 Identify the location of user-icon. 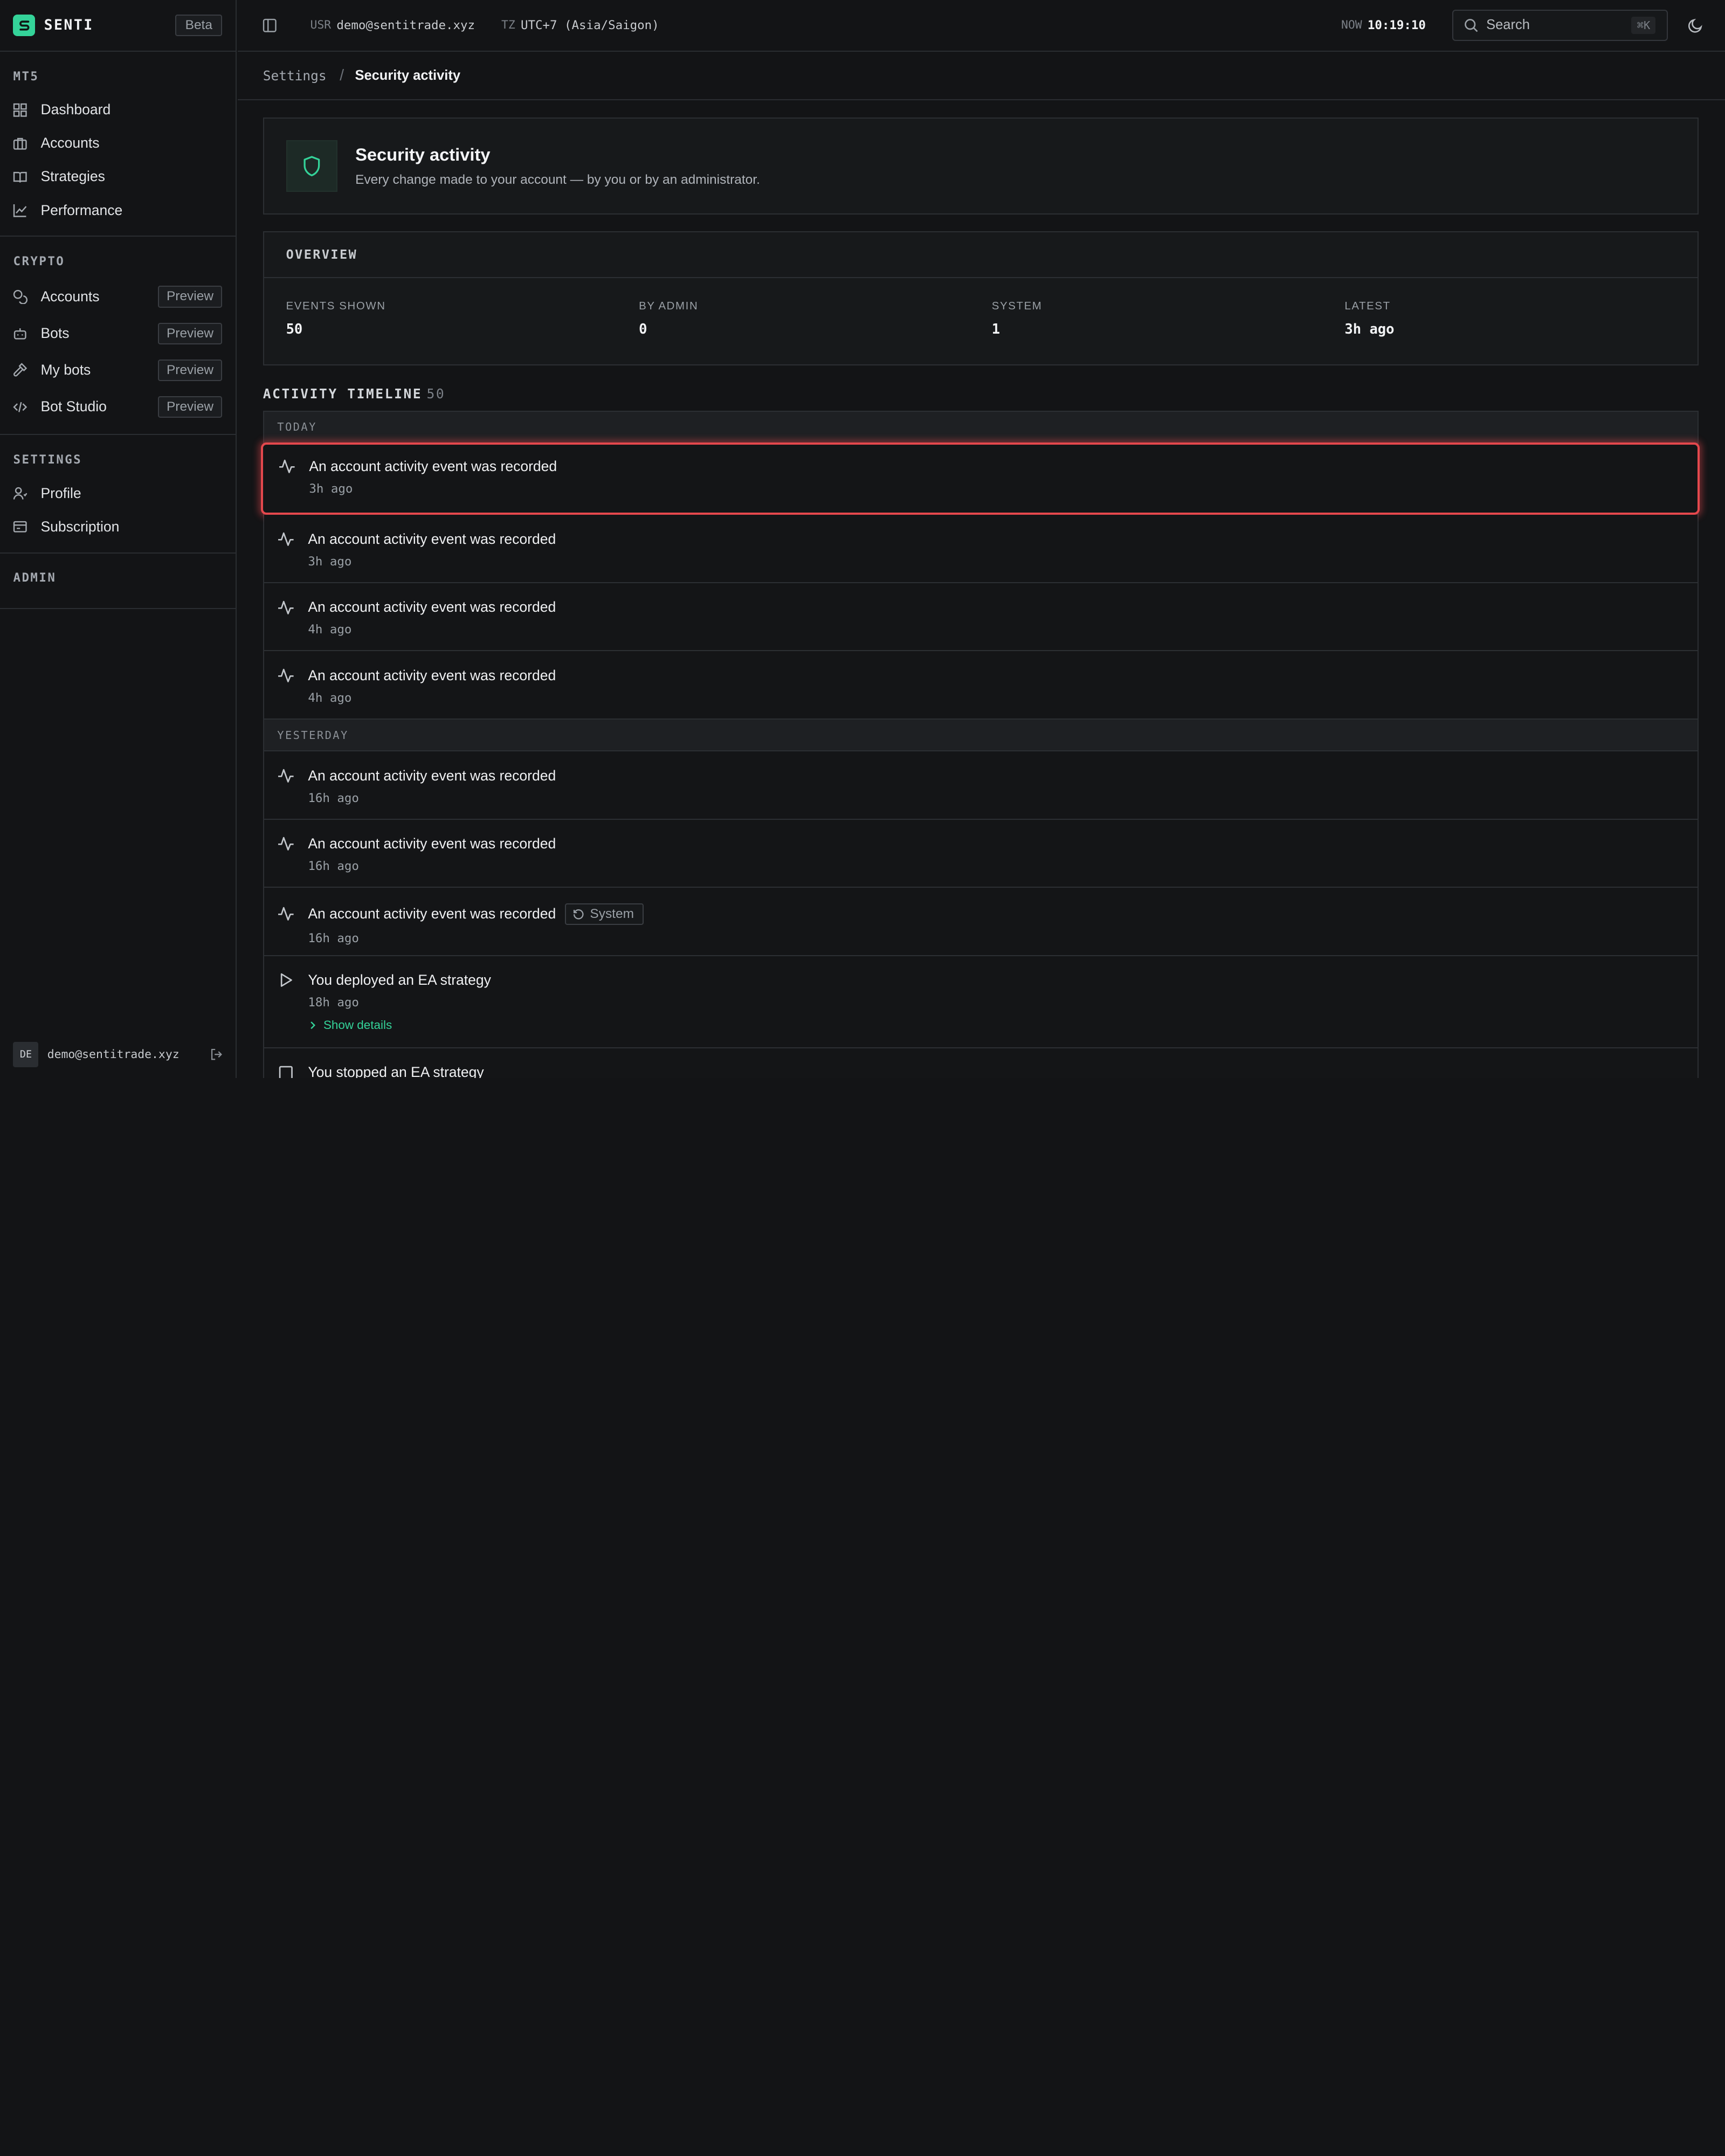
(21, 493).